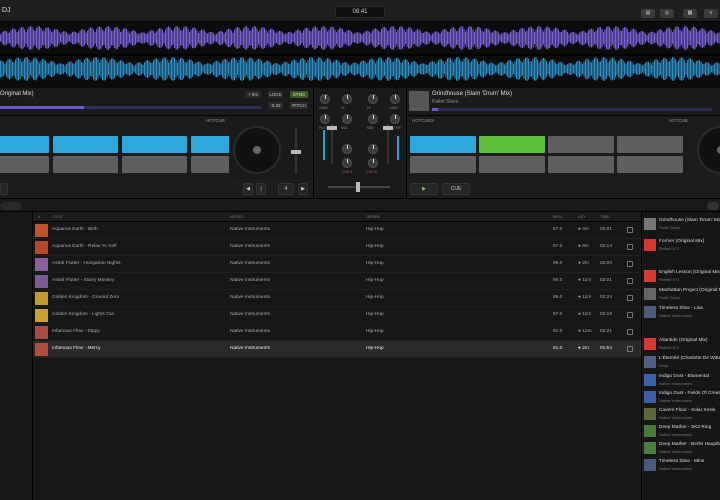  I want to click on layout-icon: ▤, so click(648, 13).